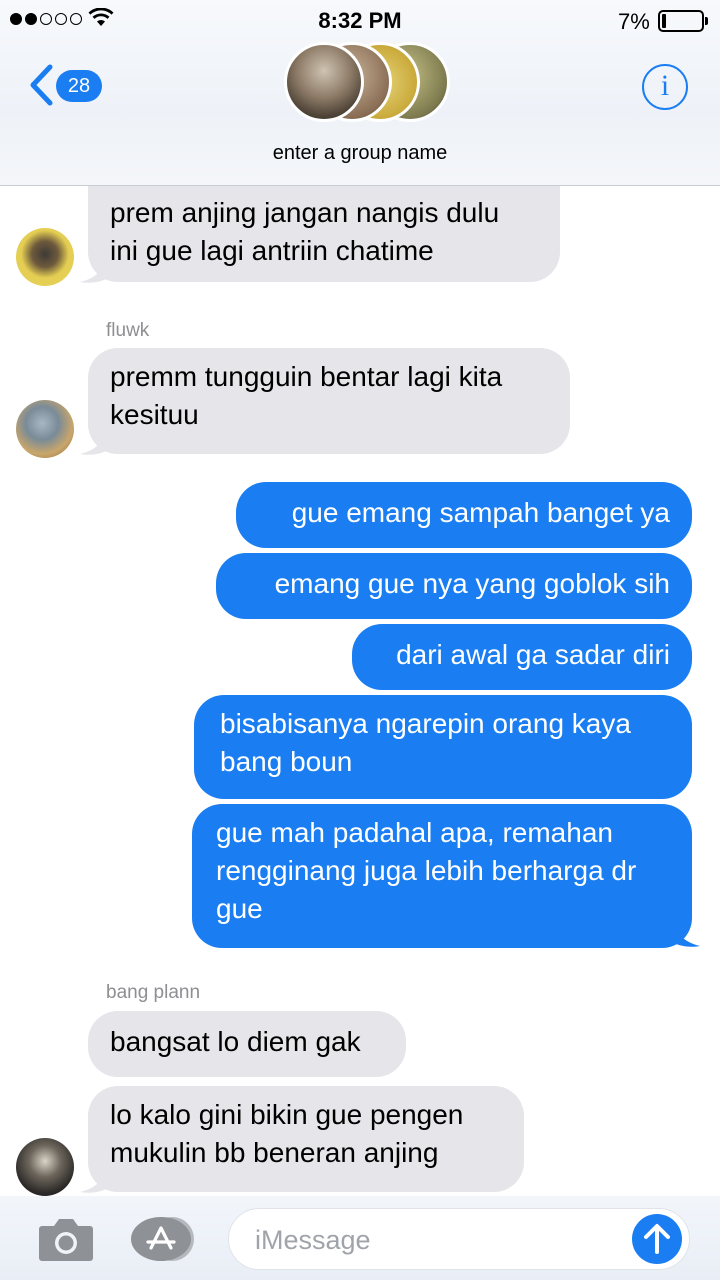 The image size is (720, 1280). What do you see at coordinates (480, 512) in the screenshot?
I see `message-line: gue emang sampah banget ya` at bounding box center [480, 512].